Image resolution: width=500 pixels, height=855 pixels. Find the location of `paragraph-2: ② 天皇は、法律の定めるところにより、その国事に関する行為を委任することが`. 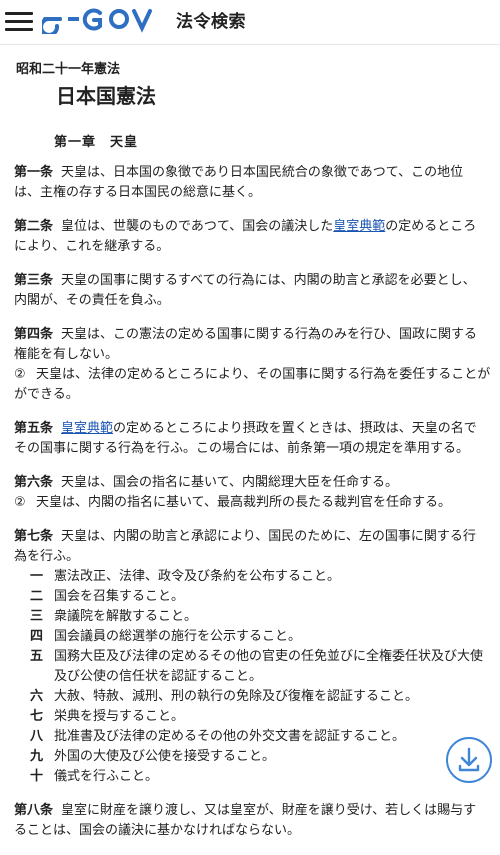

paragraph-2: ② 天皇は、法律の定めるところにより、その国事に関する行為を委任することが is located at coordinates (254, 375).